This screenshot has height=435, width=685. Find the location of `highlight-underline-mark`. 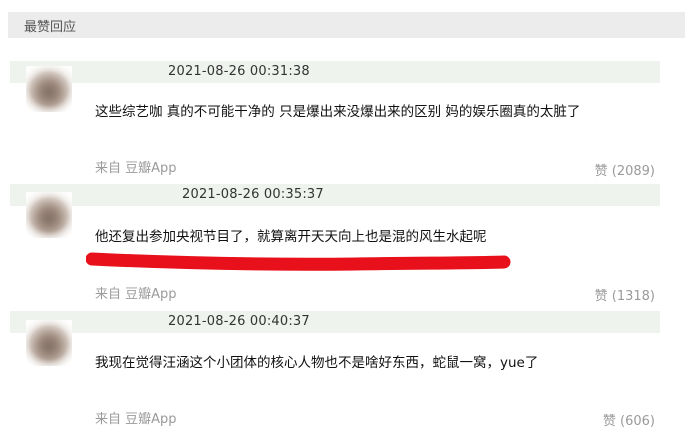

highlight-underline-mark is located at coordinates (298, 261).